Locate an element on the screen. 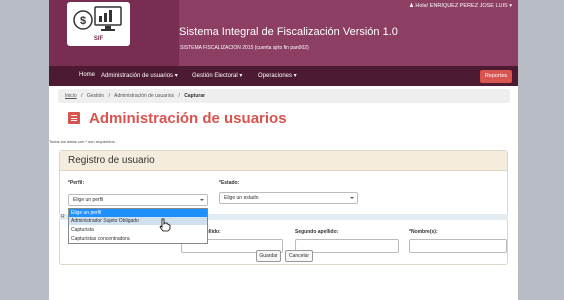 The height and width of the screenshot is (300, 564). estado-label: *Estado: is located at coordinates (229, 183).